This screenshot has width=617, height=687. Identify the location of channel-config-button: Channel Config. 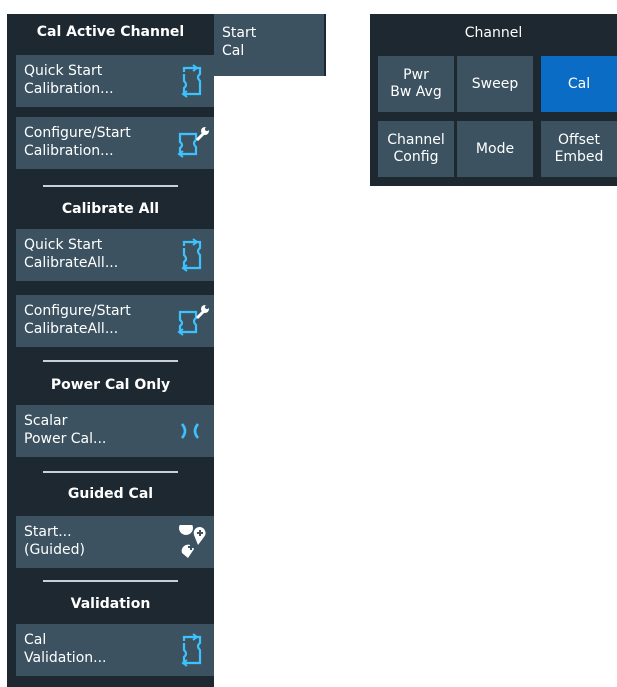
(416, 149).